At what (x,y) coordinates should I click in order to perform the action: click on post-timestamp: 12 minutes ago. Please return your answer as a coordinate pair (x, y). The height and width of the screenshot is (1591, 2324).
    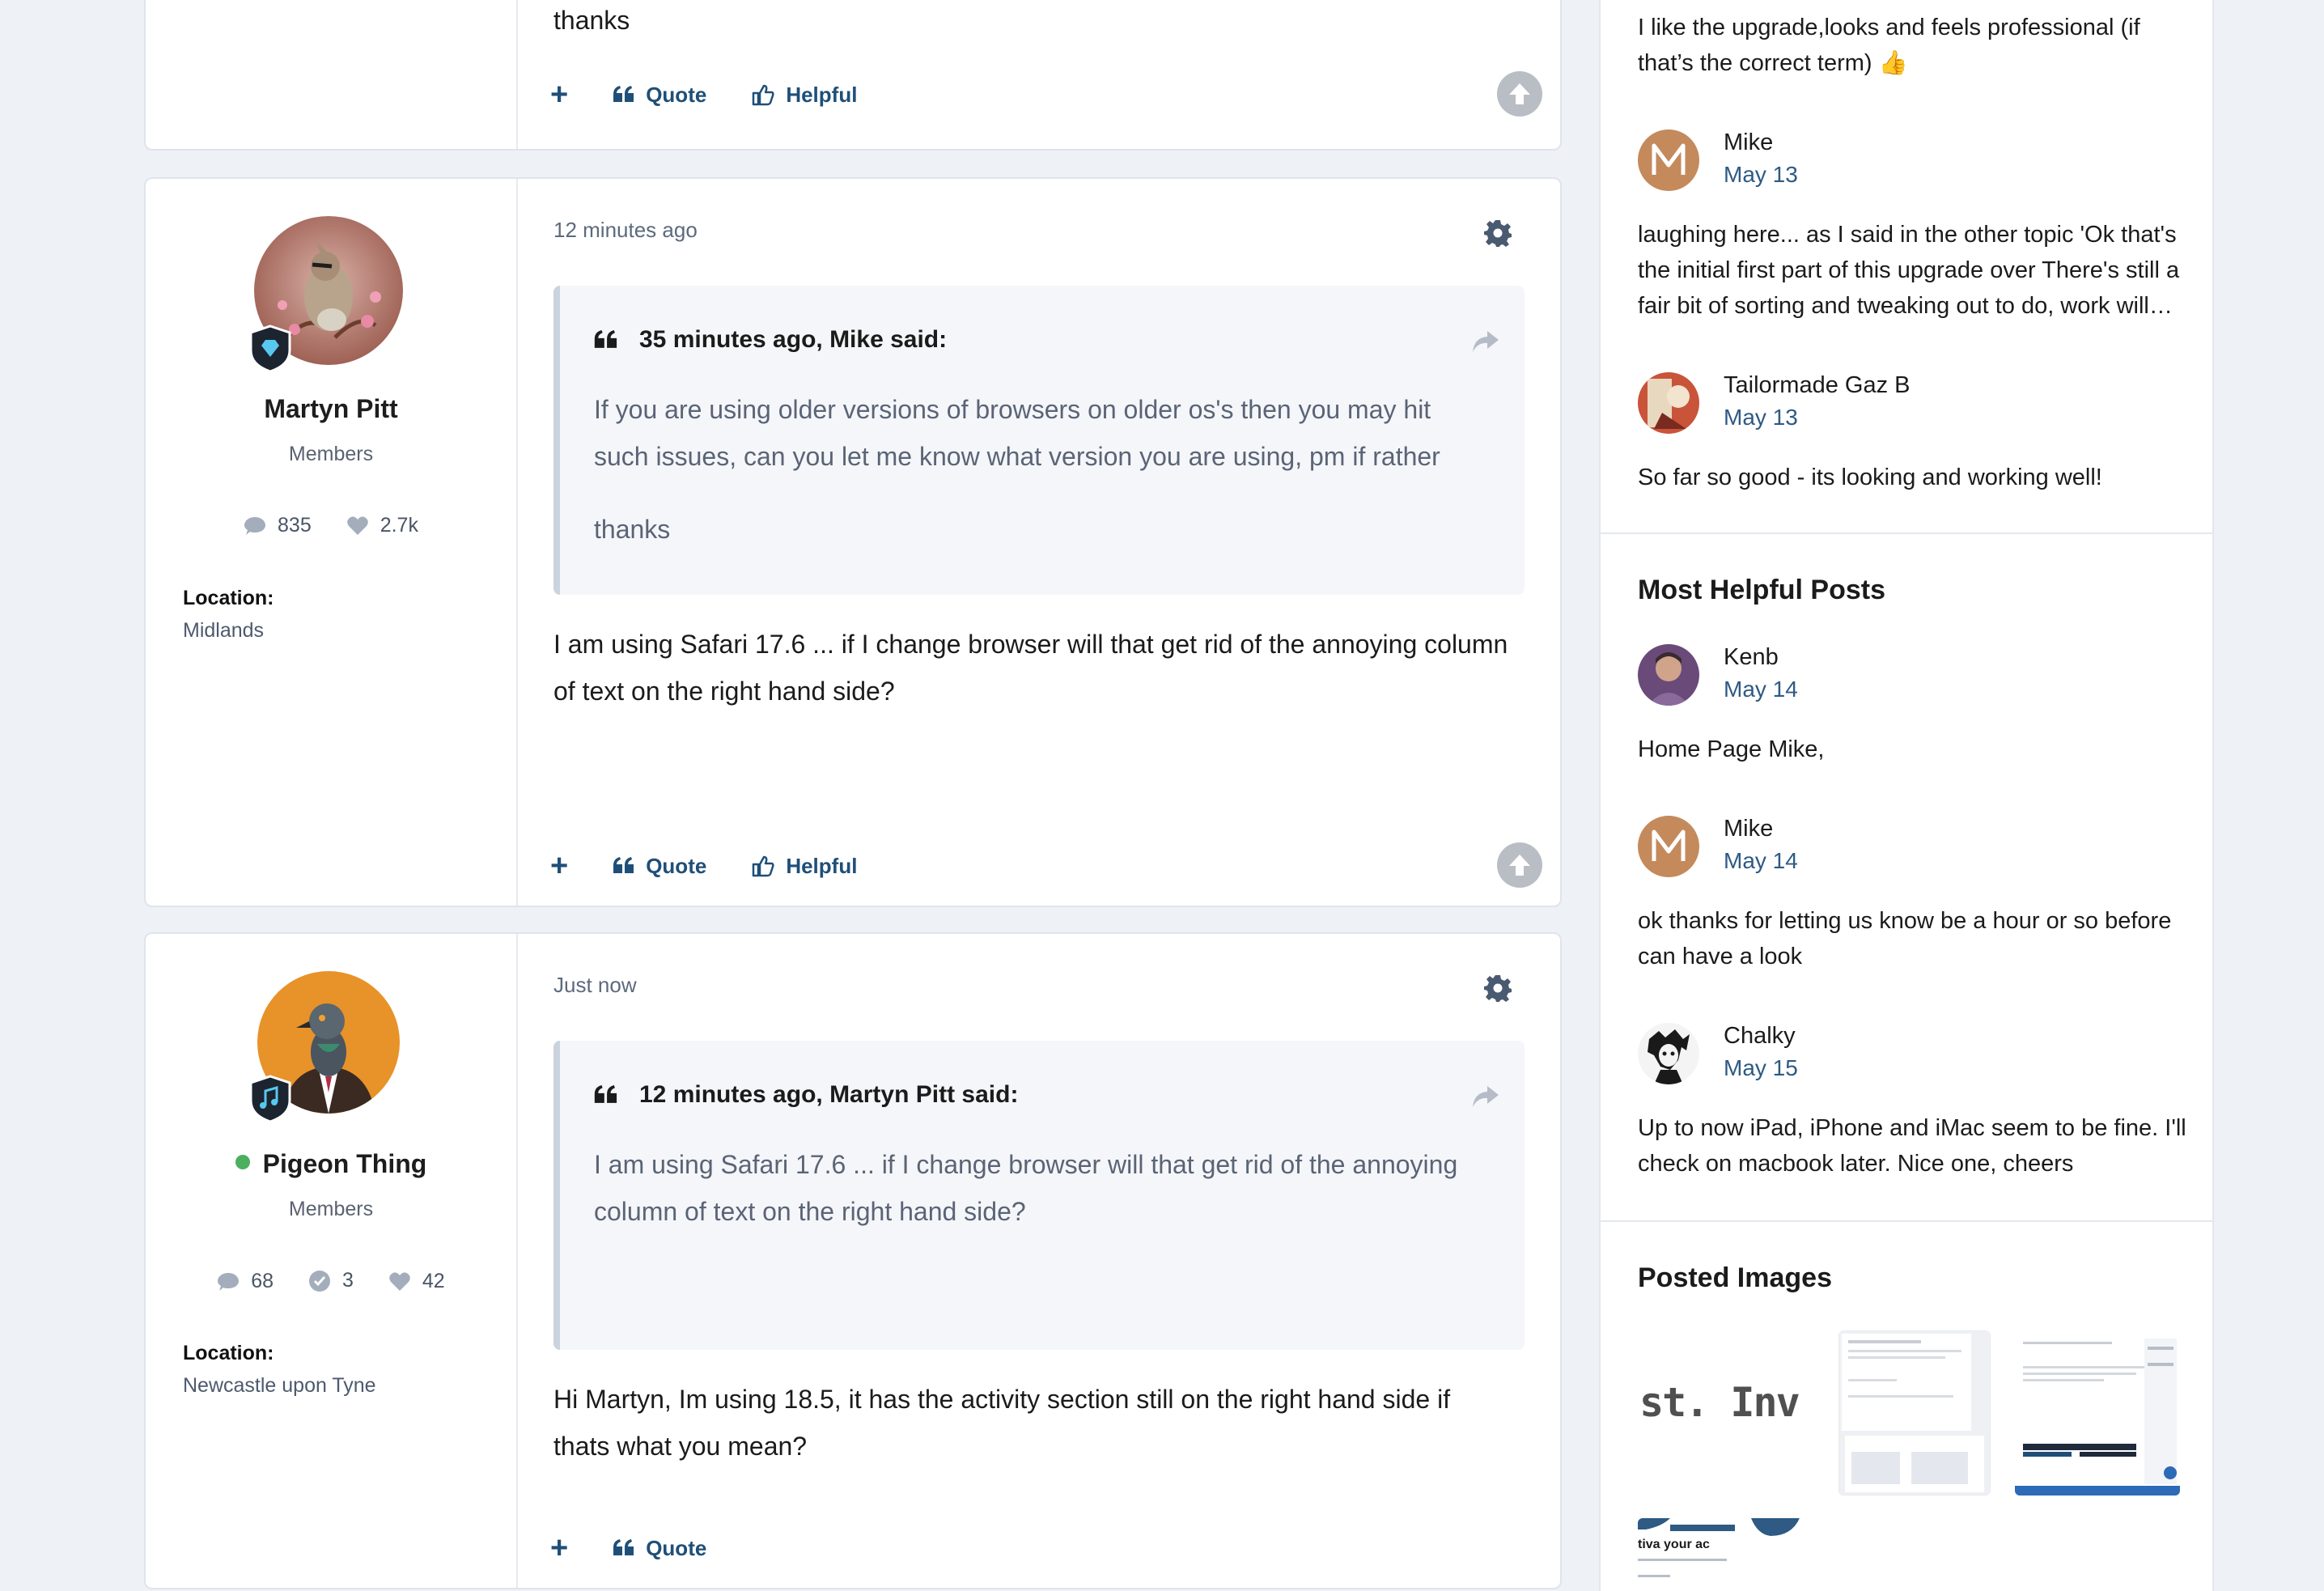
    Looking at the image, I should click on (625, 230).